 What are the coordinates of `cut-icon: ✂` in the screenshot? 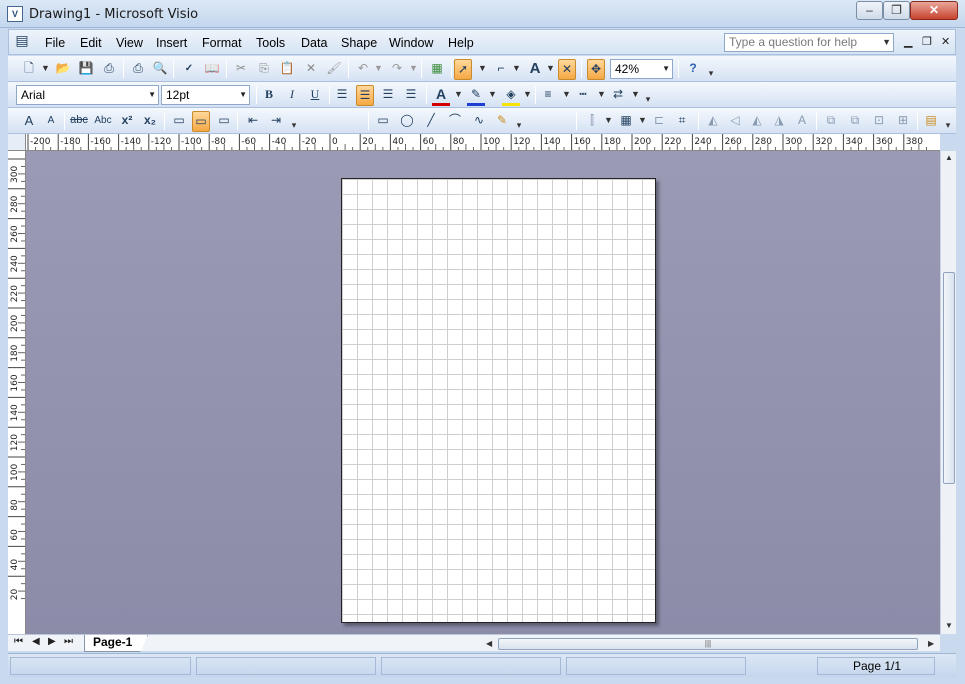 It's located at (241, 69).